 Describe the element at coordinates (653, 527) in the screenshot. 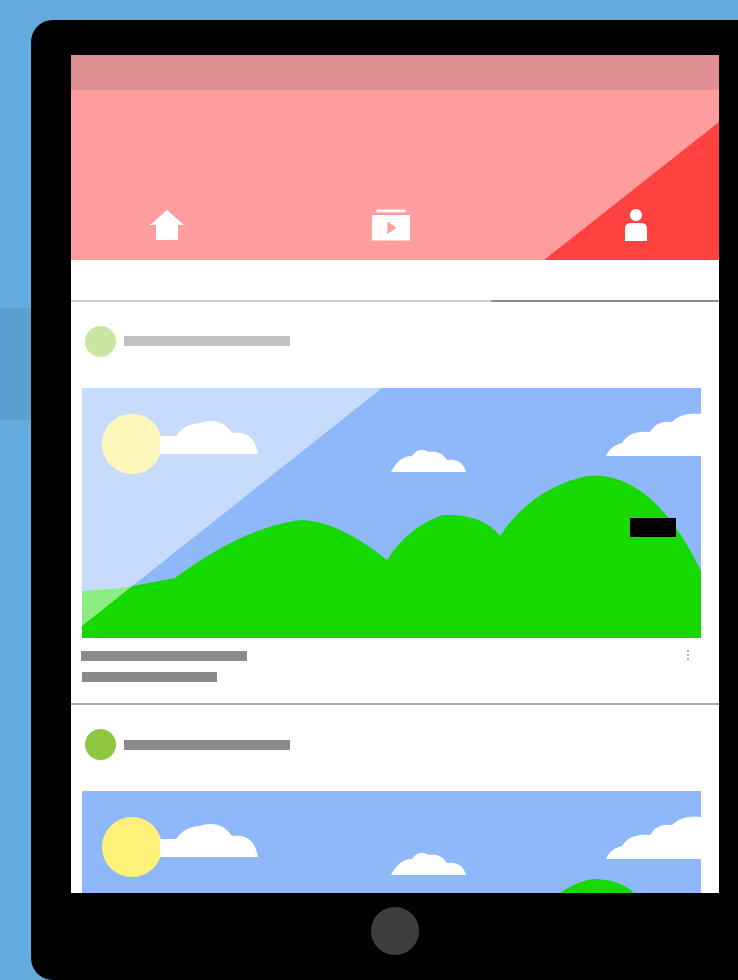

I see `duration-badge` at that location.